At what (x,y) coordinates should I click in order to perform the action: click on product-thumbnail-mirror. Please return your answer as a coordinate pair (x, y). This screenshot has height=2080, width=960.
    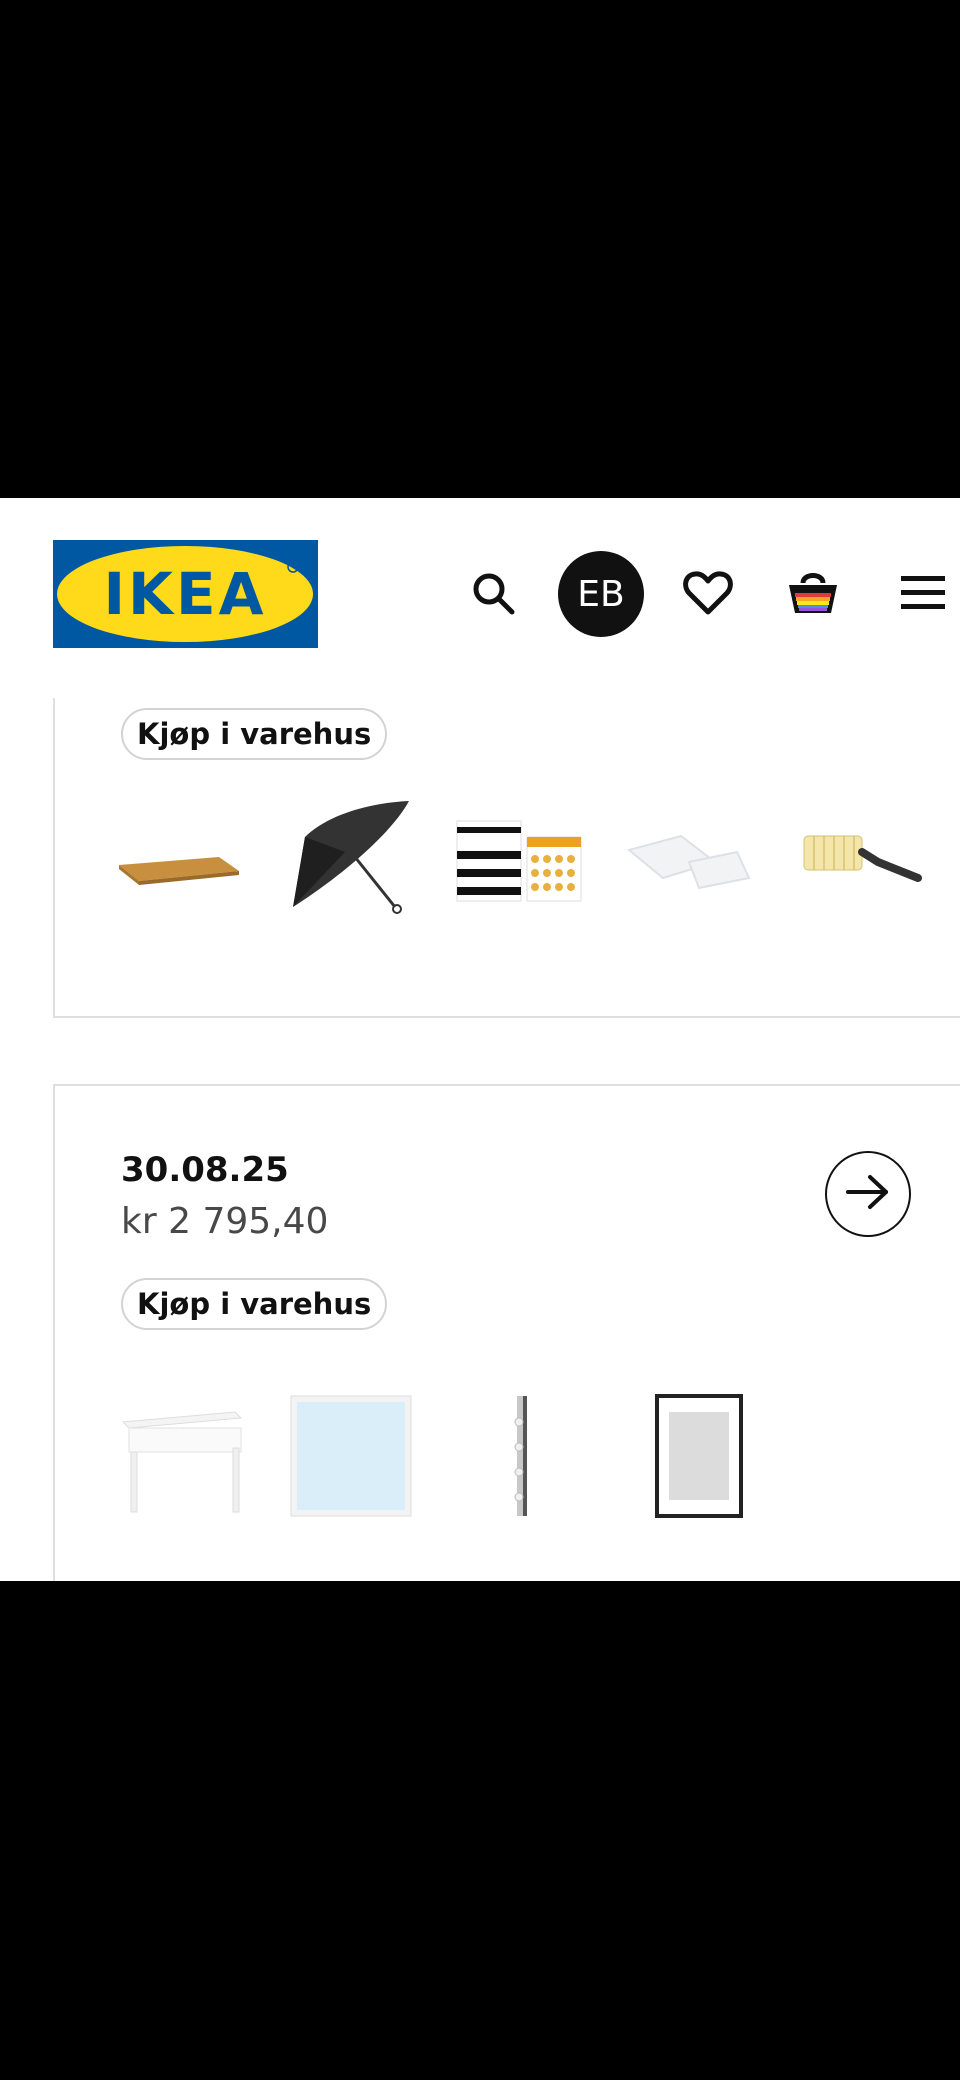
    Looking at the image, I should click on (351, 1456).